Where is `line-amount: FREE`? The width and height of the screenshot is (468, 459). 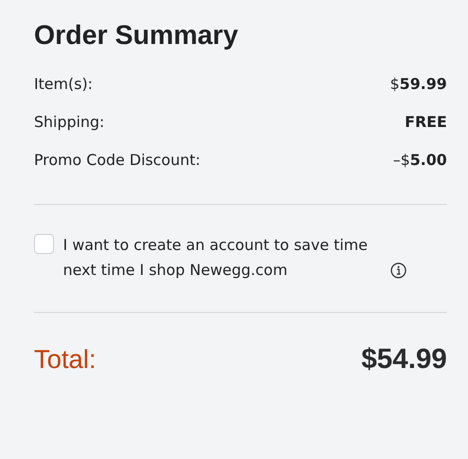
line-amount: FREE is located at coordinates (425, 122).